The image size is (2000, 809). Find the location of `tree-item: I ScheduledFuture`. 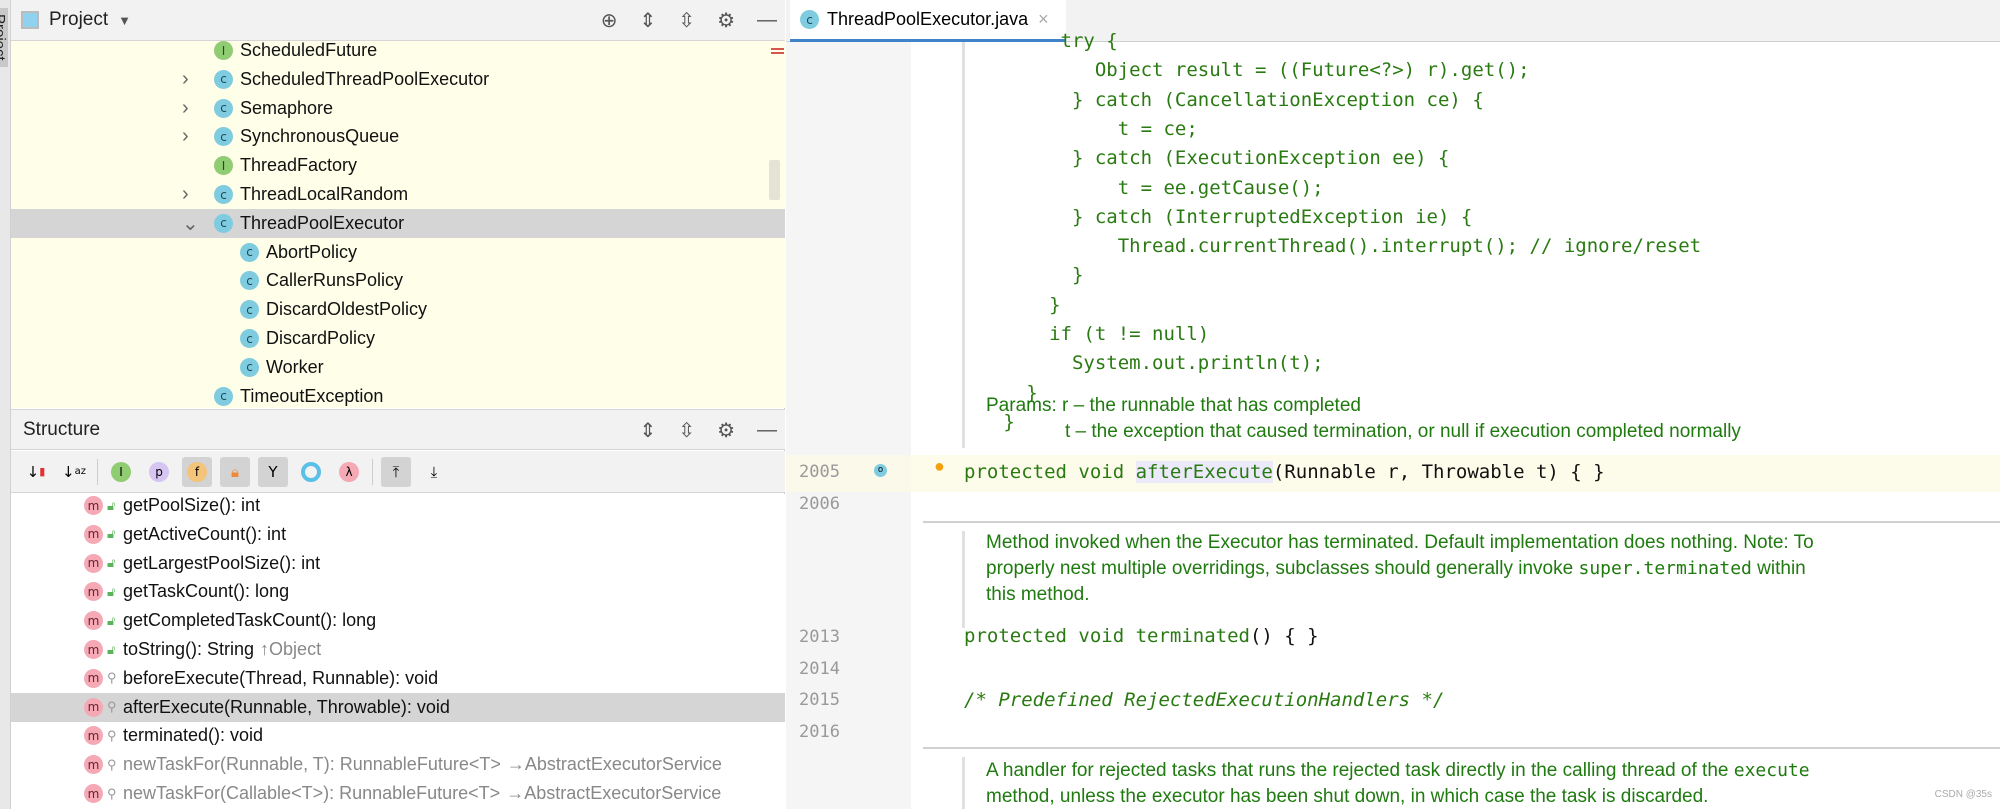

tree-item: I ScheduledFuture is located at coordinates (398, 53).